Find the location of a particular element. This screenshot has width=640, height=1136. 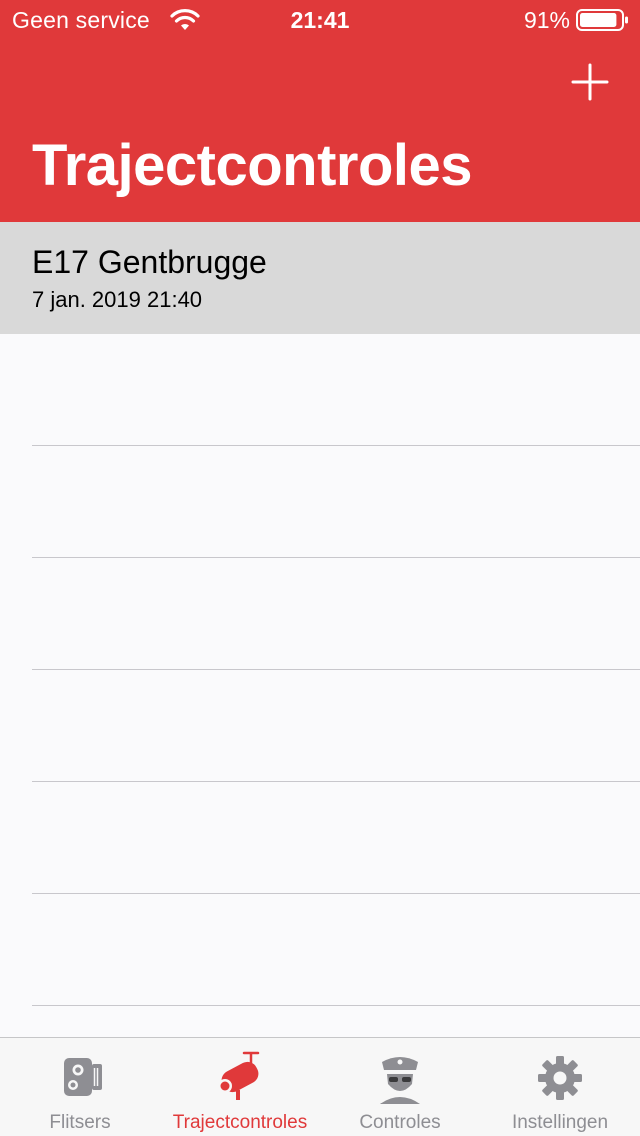

battery-icon is located at coordinates (602, 20).